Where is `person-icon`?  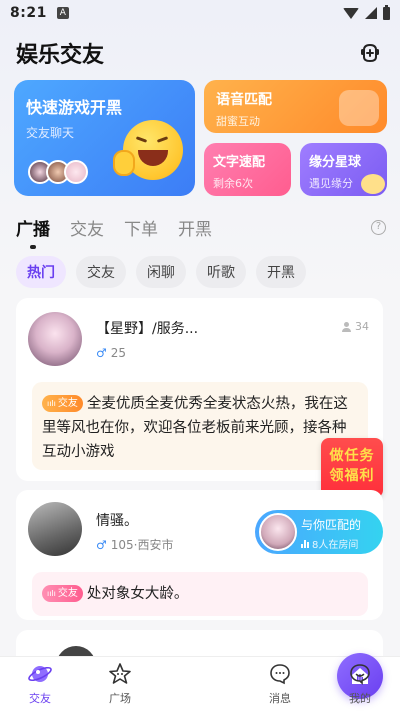 person-icon is located at coordinates (346, 326).